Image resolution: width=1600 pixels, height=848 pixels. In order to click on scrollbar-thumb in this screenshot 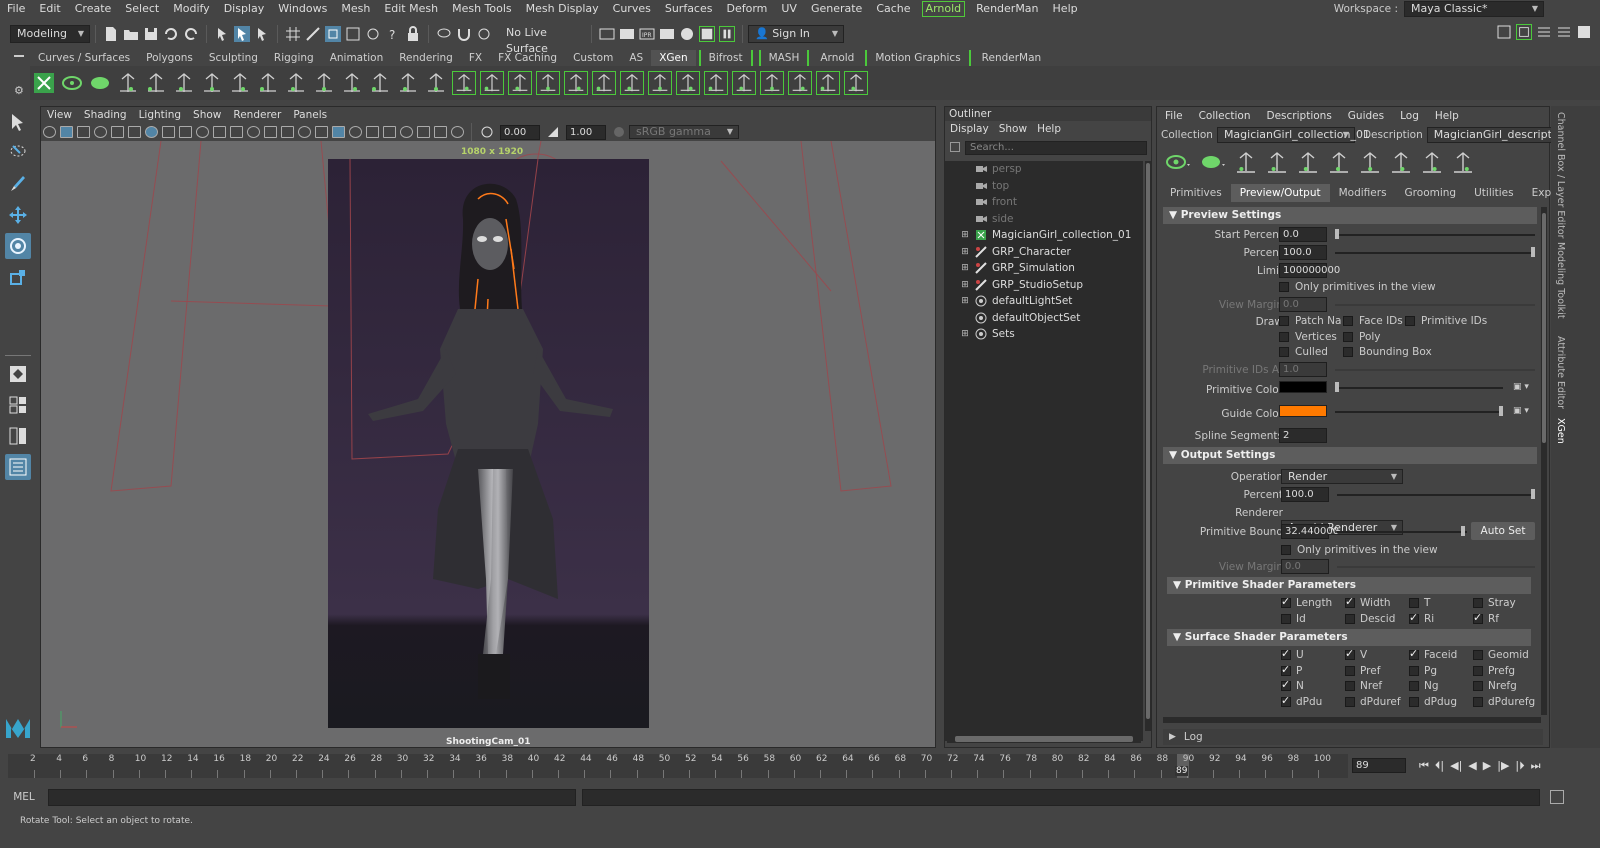, I will do `click(1148, 441)`.